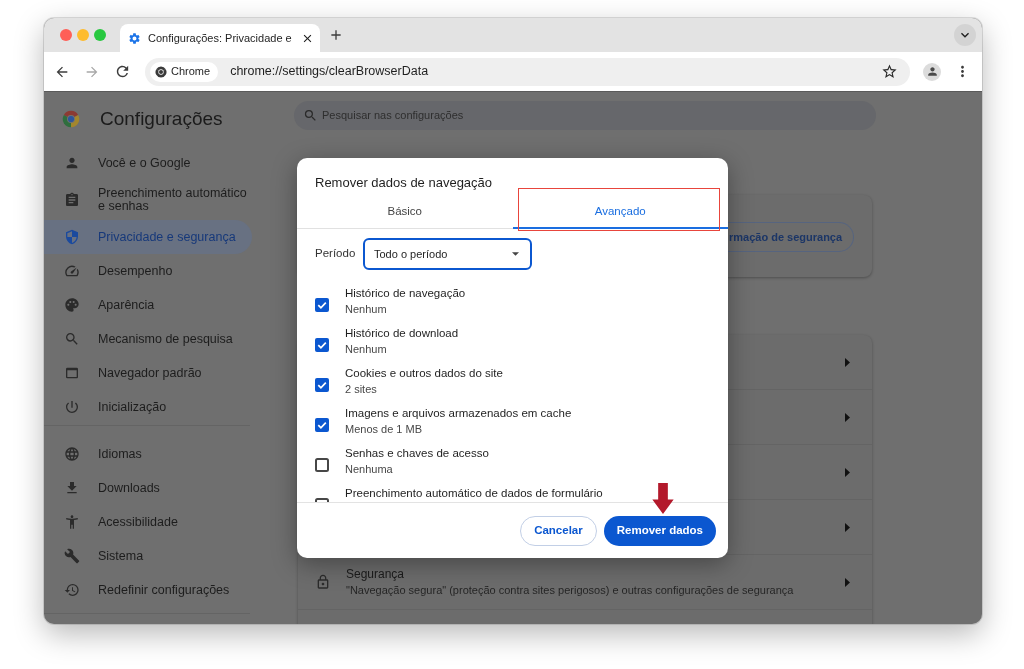 The height and width of the screenshot is (669, 1024). What do you see at coordinates (72, 556) in the screenshot?
I see `wrench-icon` at bounding box center [72, 556].